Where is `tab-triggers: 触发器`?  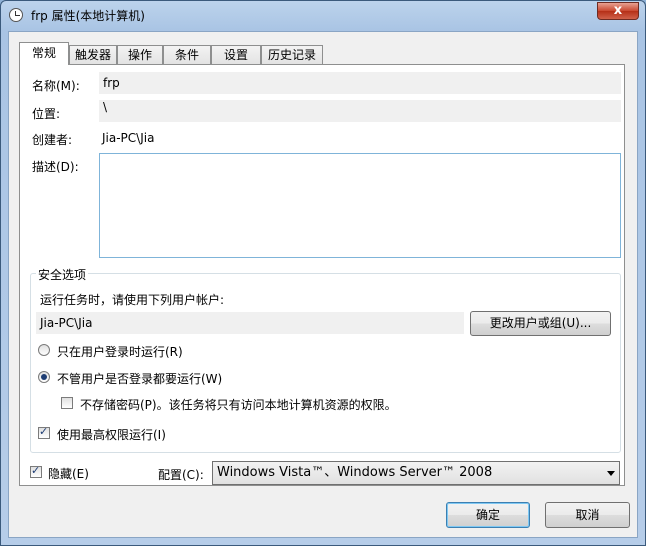
tab-triggers: 触发器 is located at coordinates (93, 54).